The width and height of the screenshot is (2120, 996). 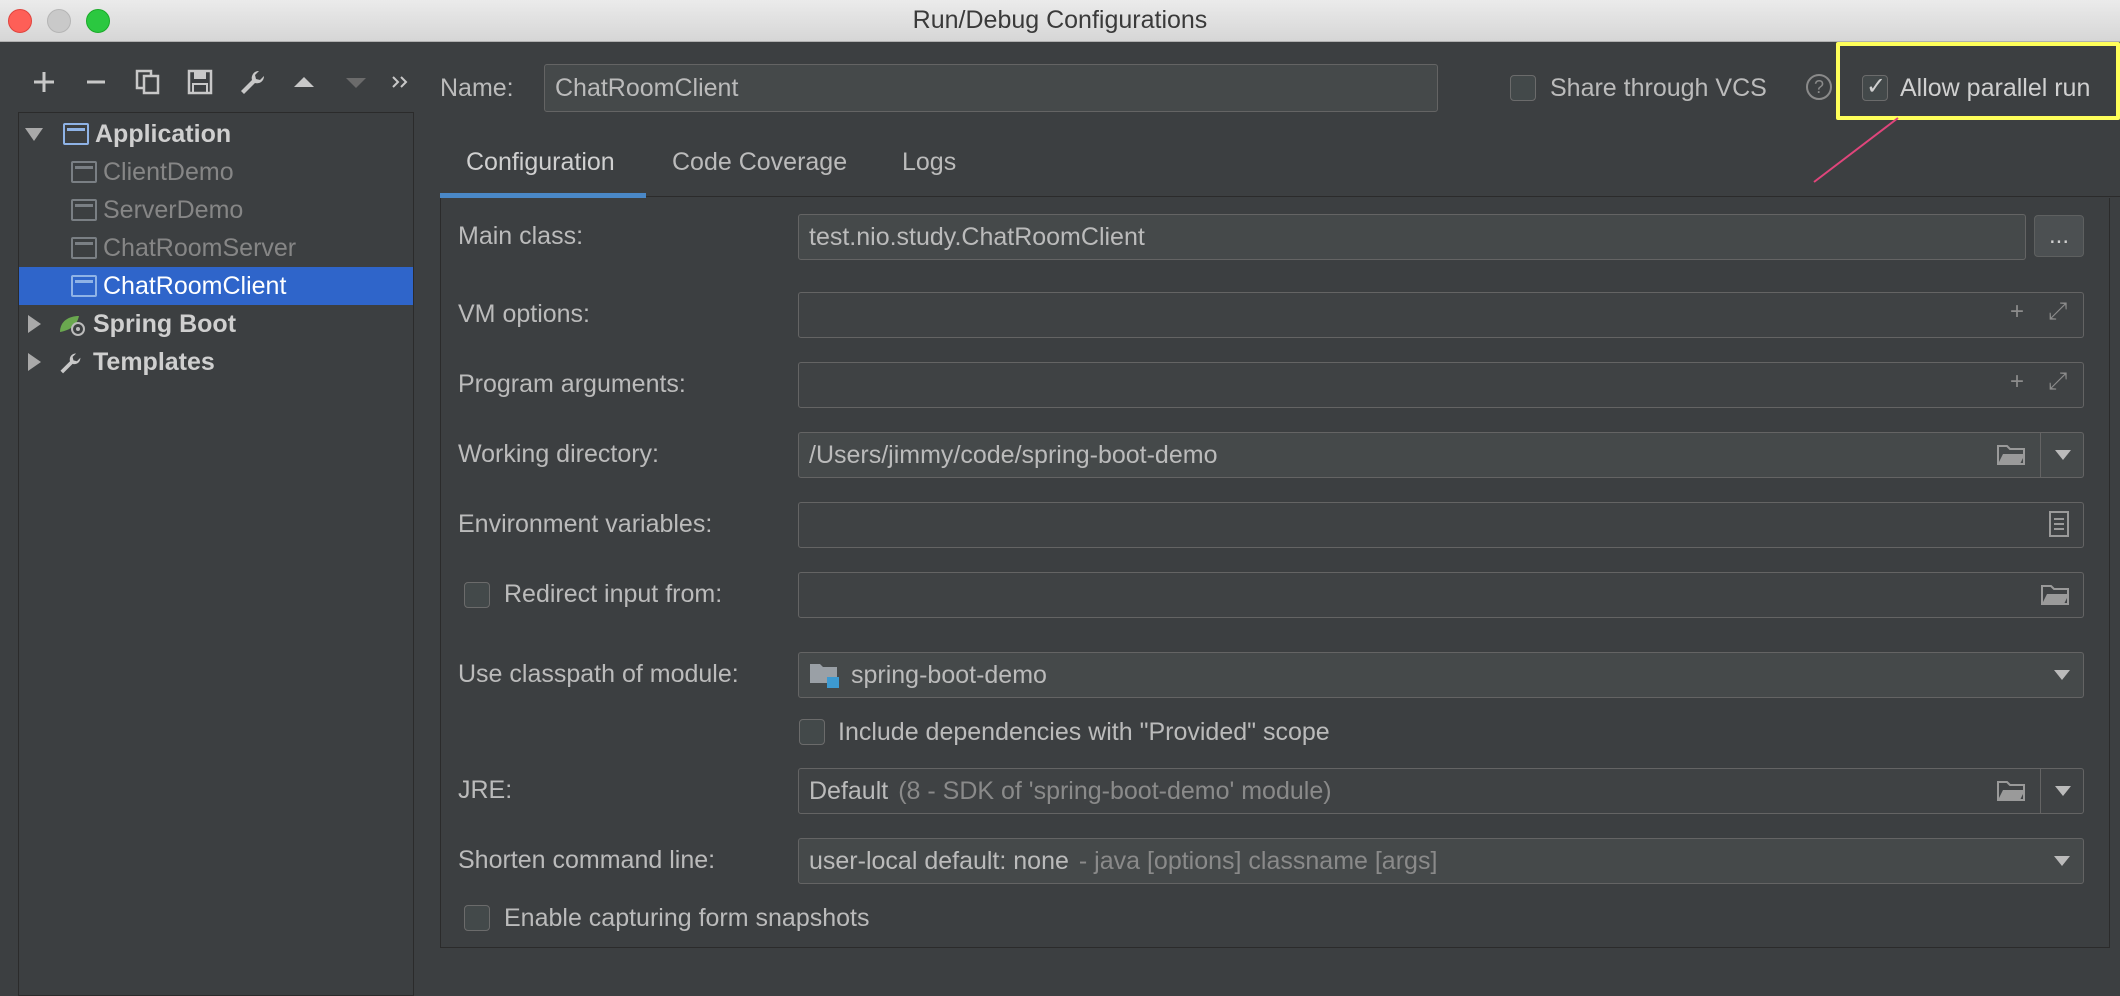 What do you see at coordinates (929, 162) in the screenshot?
I see `tab-logs: Logs` at bounding box center [929, 162].